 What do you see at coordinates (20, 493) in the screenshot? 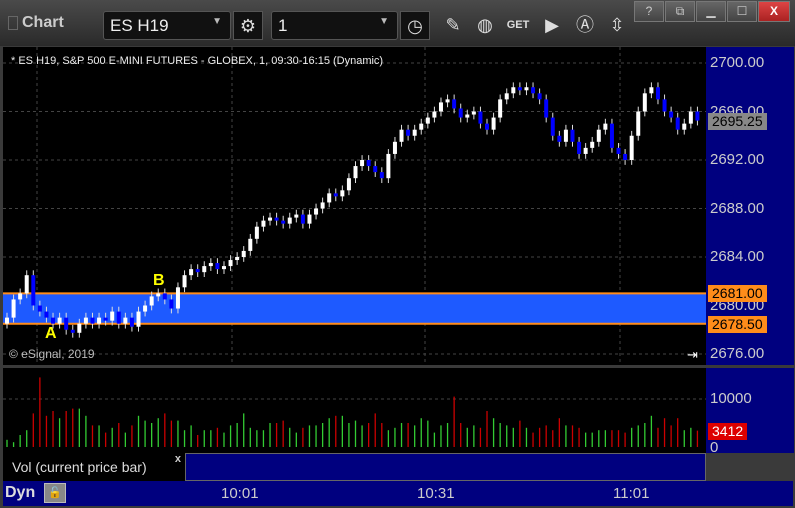
I see `dyn-label: Dyn` at bounding box center [20, 493].